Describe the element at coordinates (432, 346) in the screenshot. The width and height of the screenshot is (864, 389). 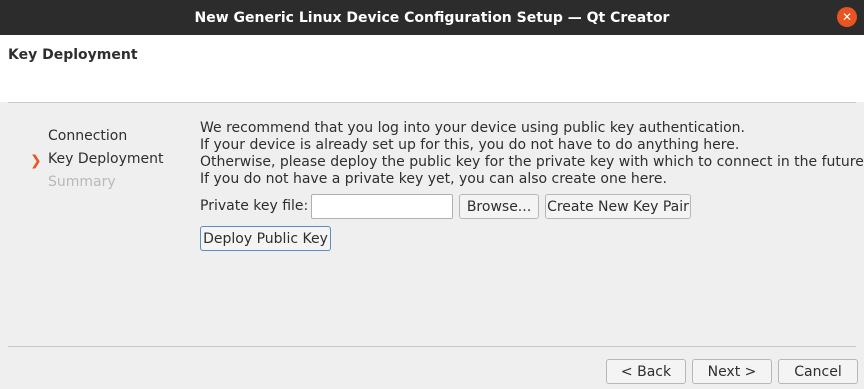
I see `footer-divider` at that location.